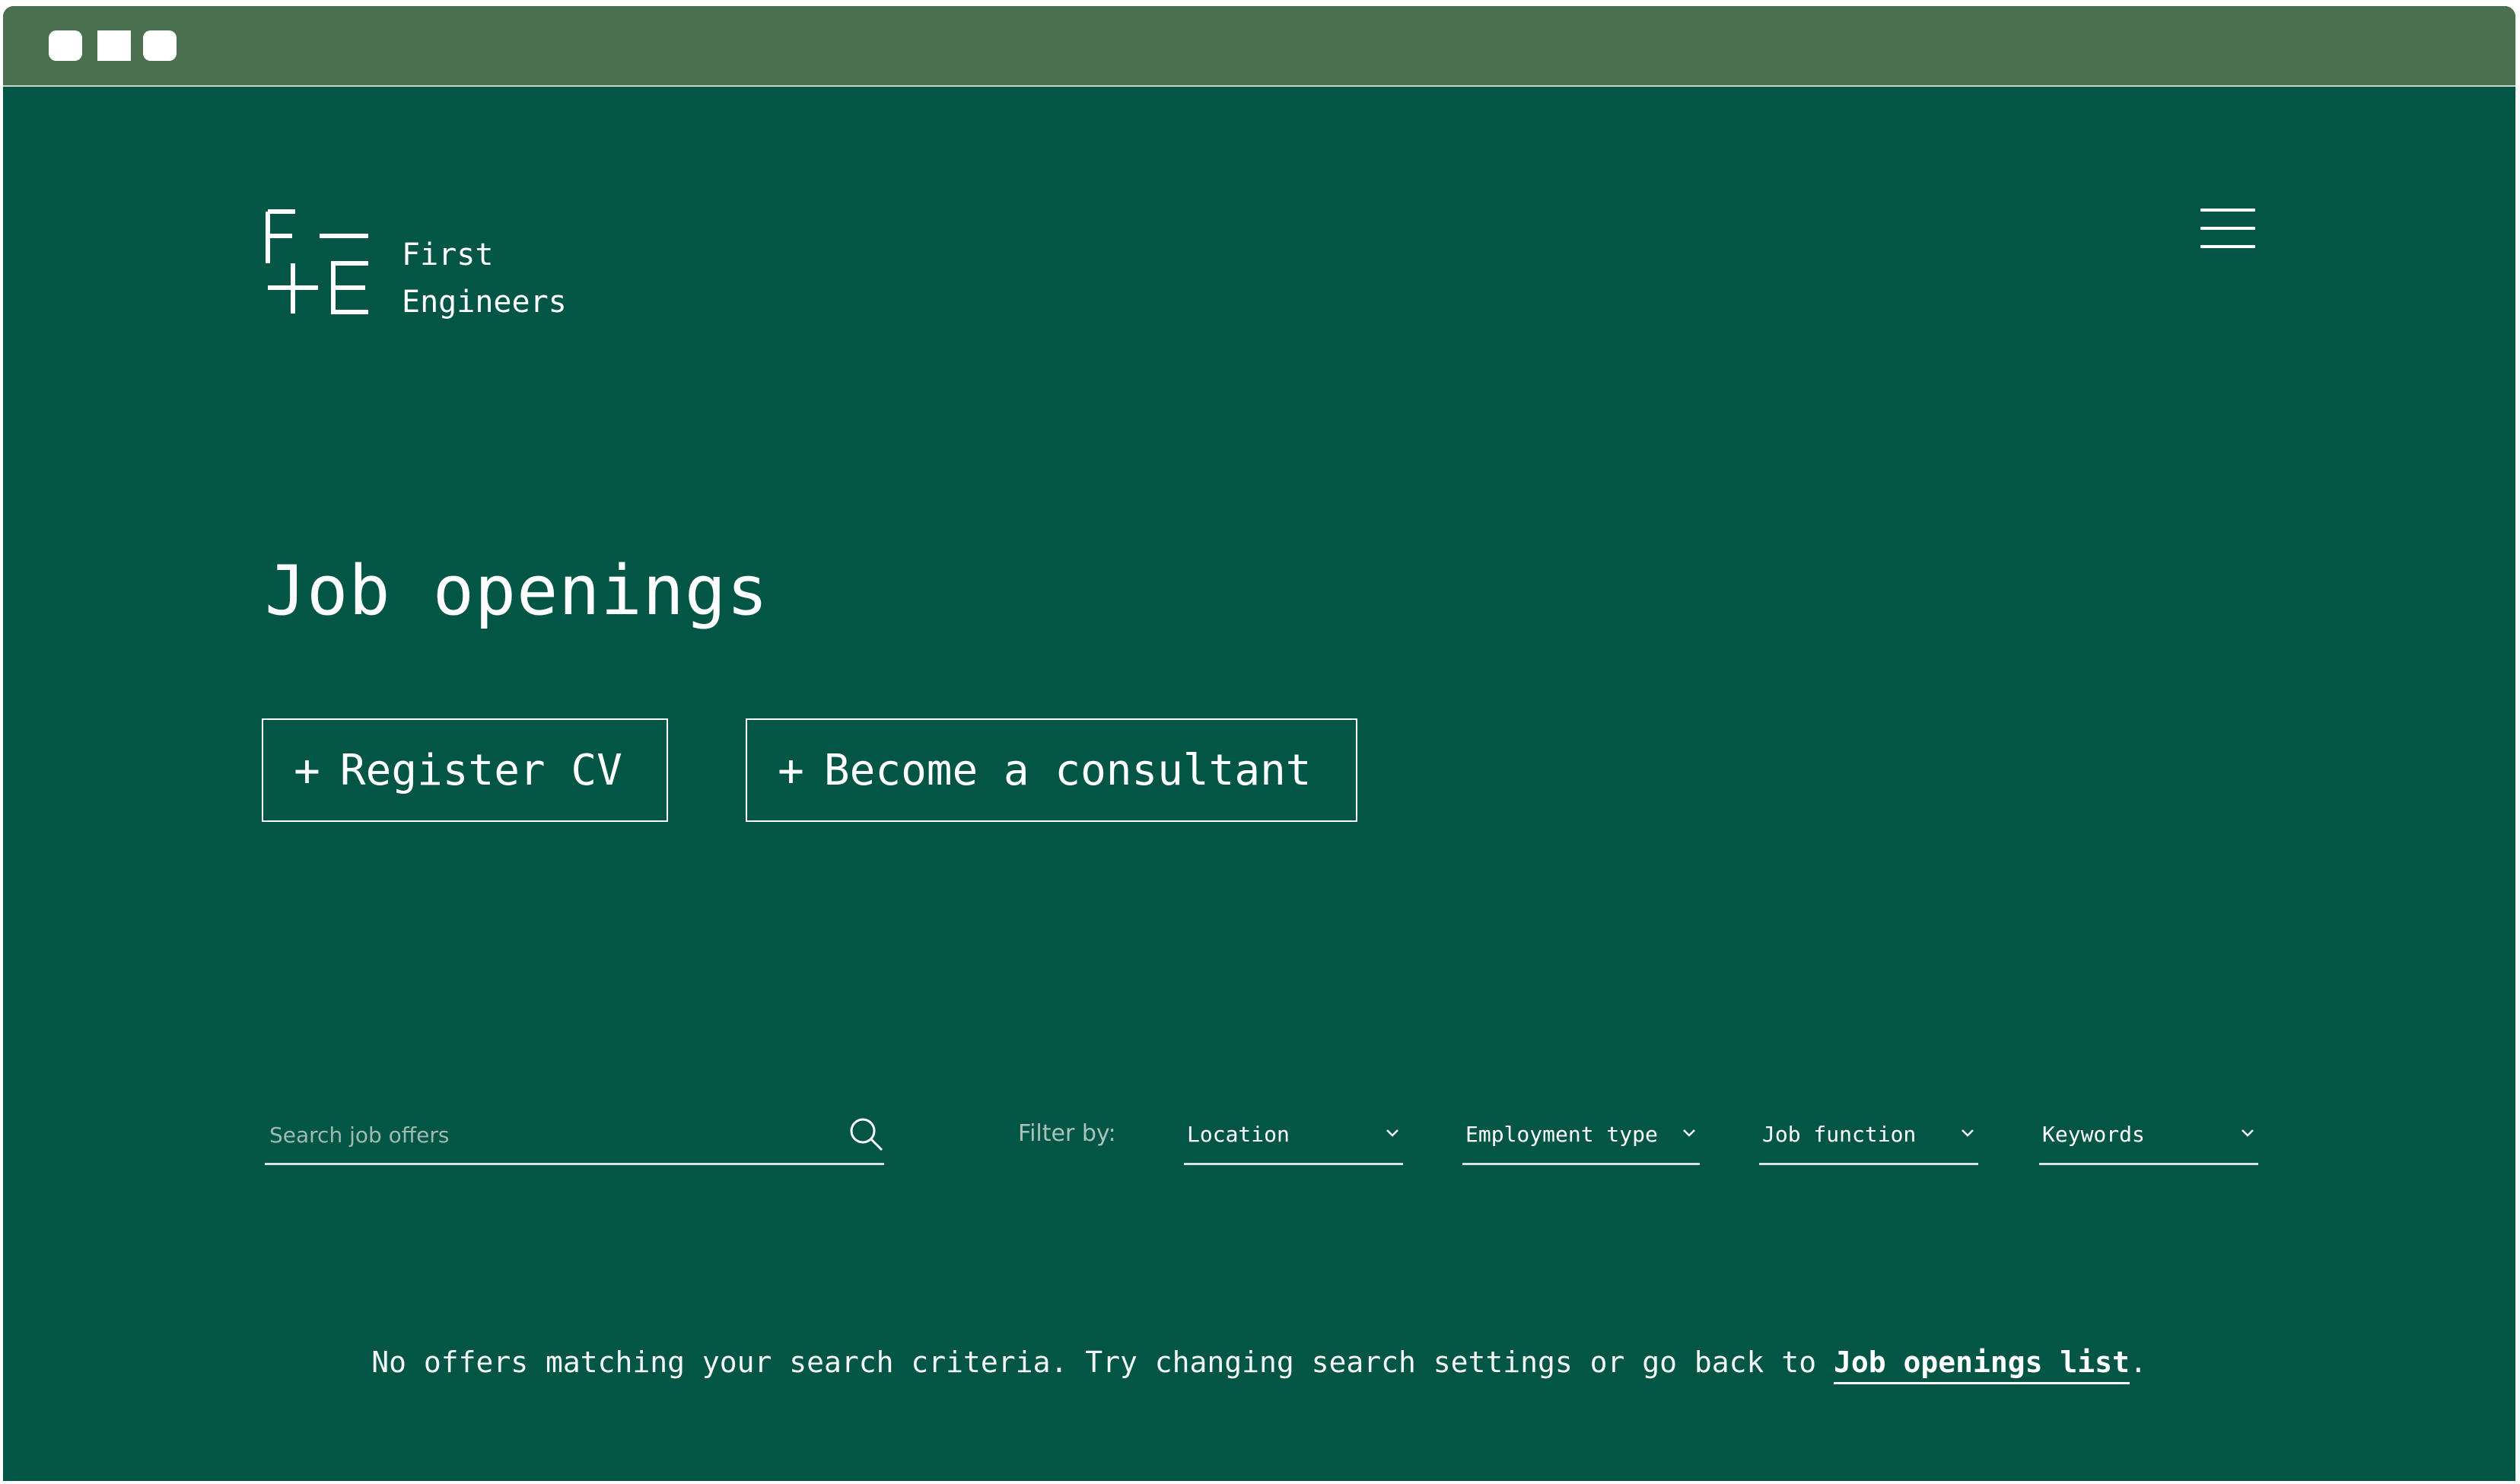 The height and width of the screenshot is (1484, 2520). I want to click on become-consultant-button: + Become a consultant, so click(1051, 770).